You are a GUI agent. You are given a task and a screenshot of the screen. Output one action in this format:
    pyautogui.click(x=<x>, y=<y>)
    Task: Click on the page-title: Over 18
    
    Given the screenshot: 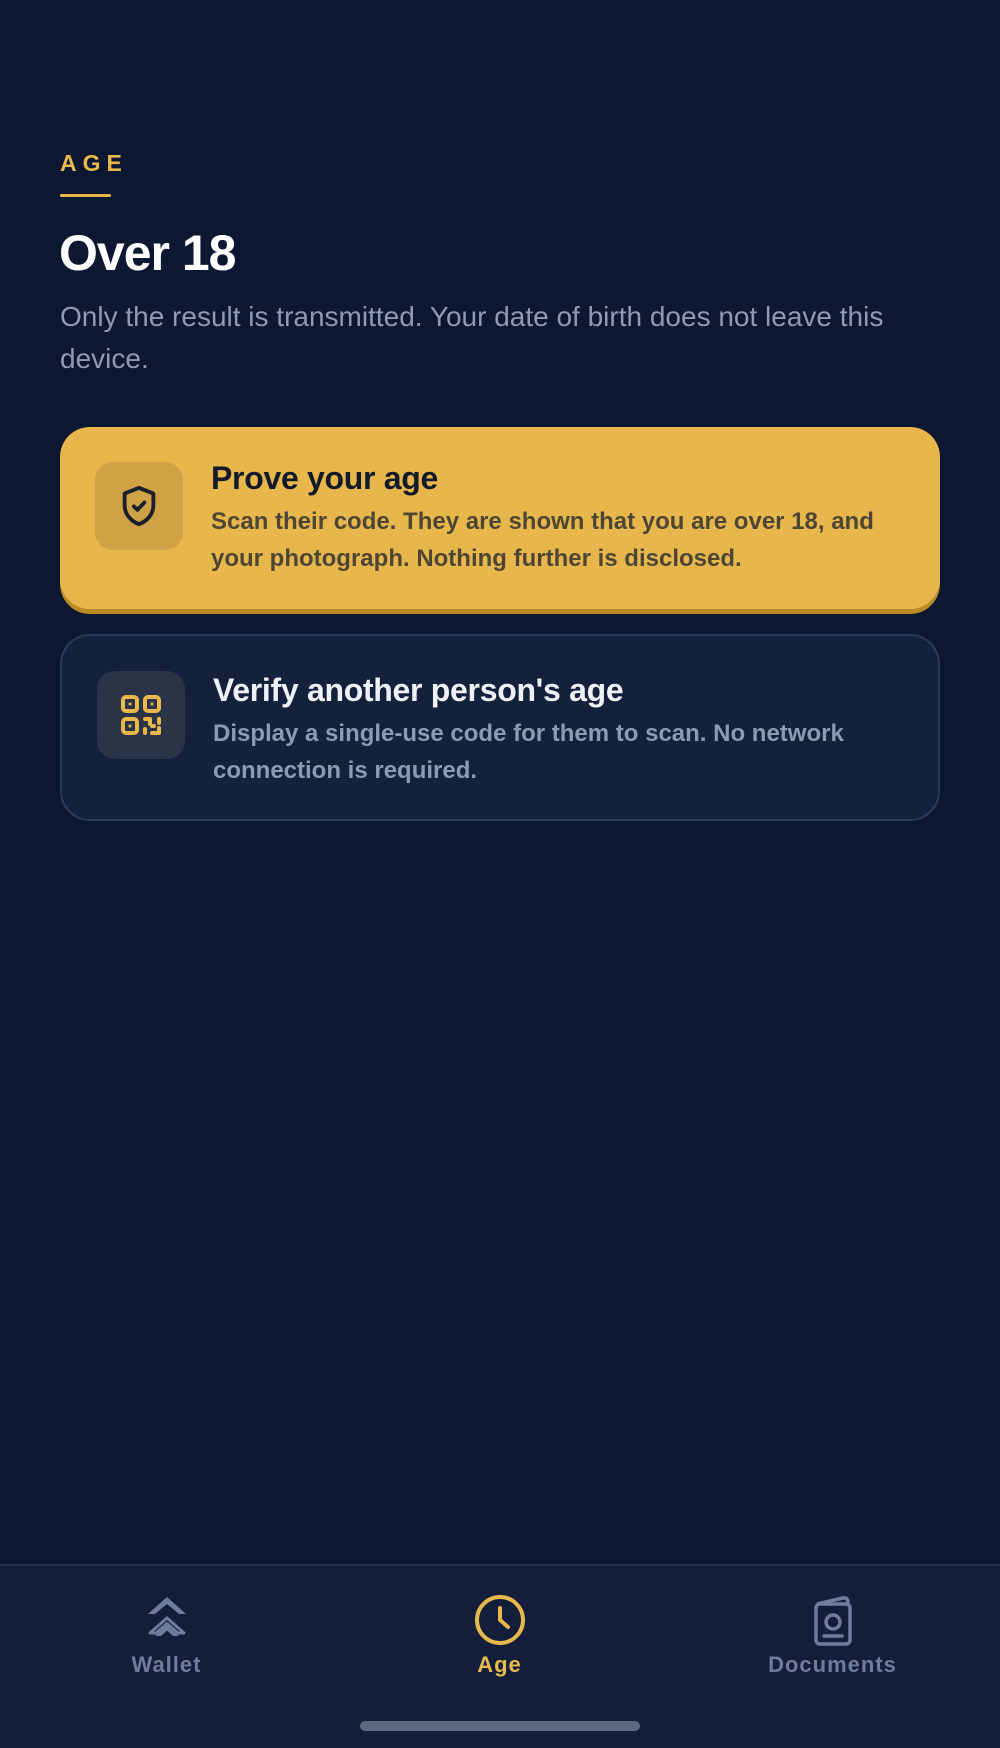 What is the action you would take?
    pyautogui.click(x=147, y=253)
    